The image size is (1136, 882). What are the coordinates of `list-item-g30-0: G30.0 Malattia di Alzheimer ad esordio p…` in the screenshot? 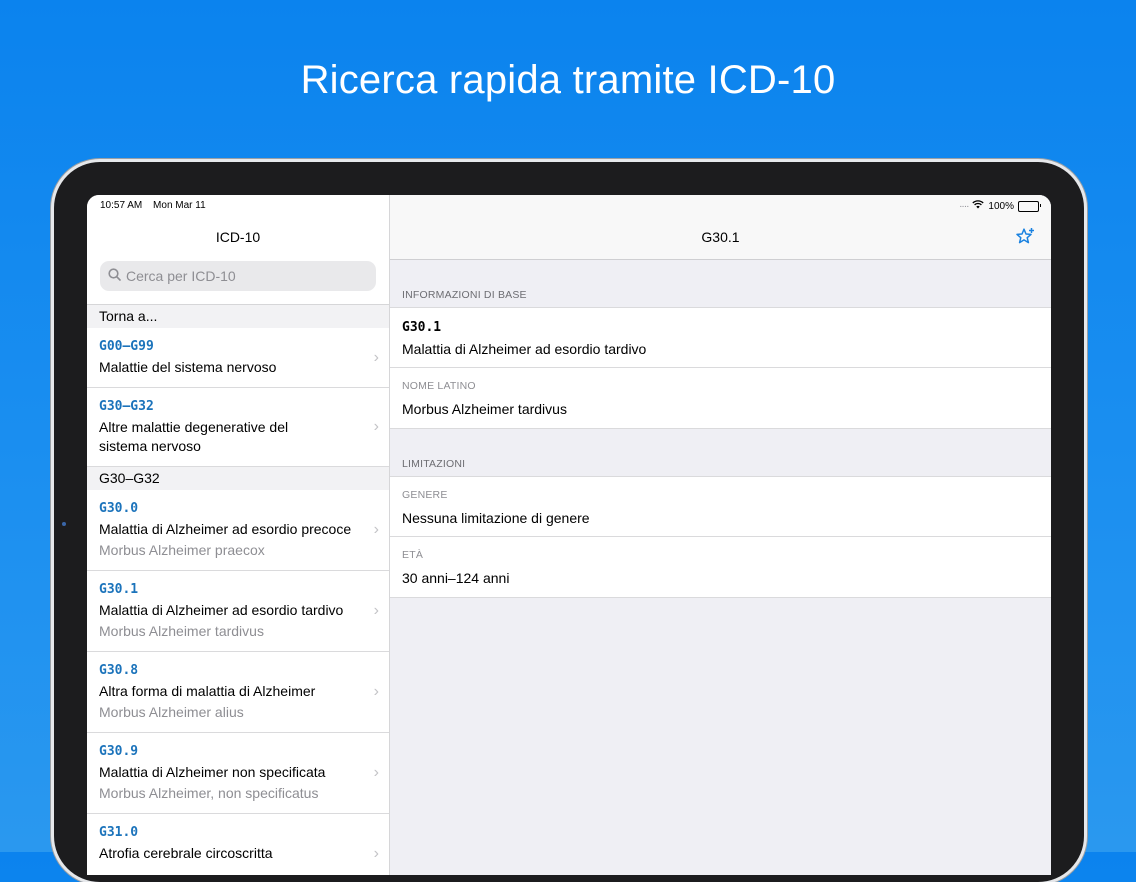 It's located at (238, 530).